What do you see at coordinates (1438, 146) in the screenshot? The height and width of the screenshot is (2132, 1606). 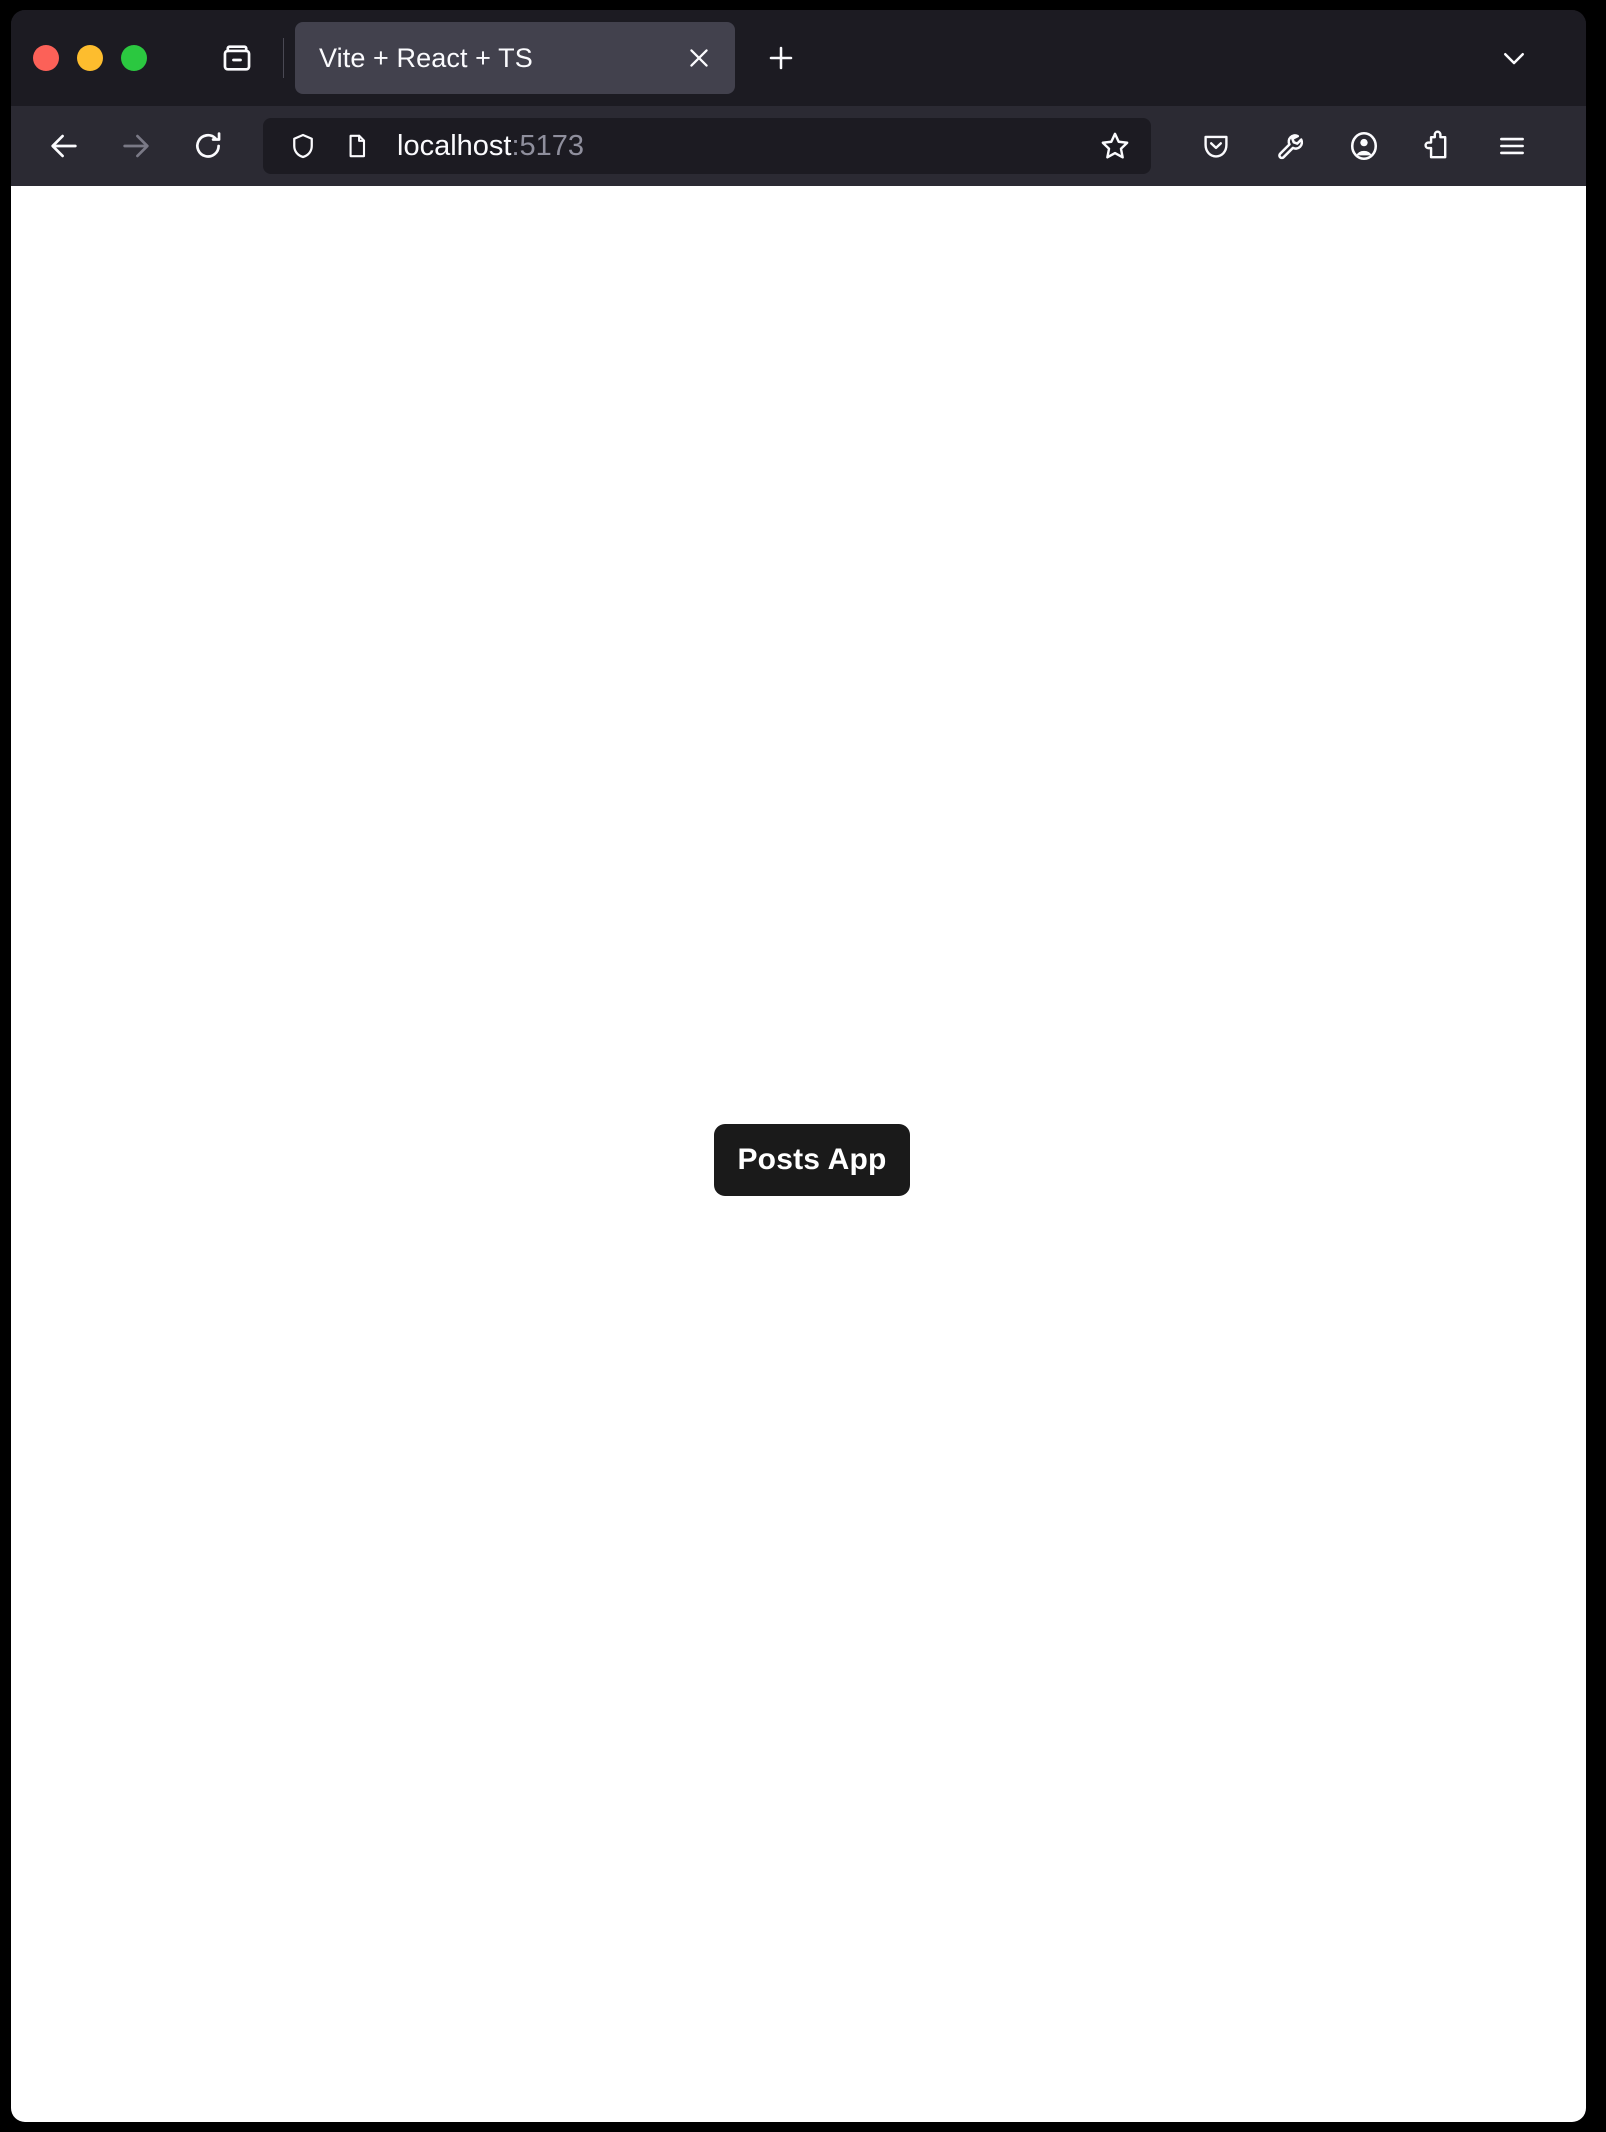 I see `extensions-icon` at bounding box center [1438, 146].